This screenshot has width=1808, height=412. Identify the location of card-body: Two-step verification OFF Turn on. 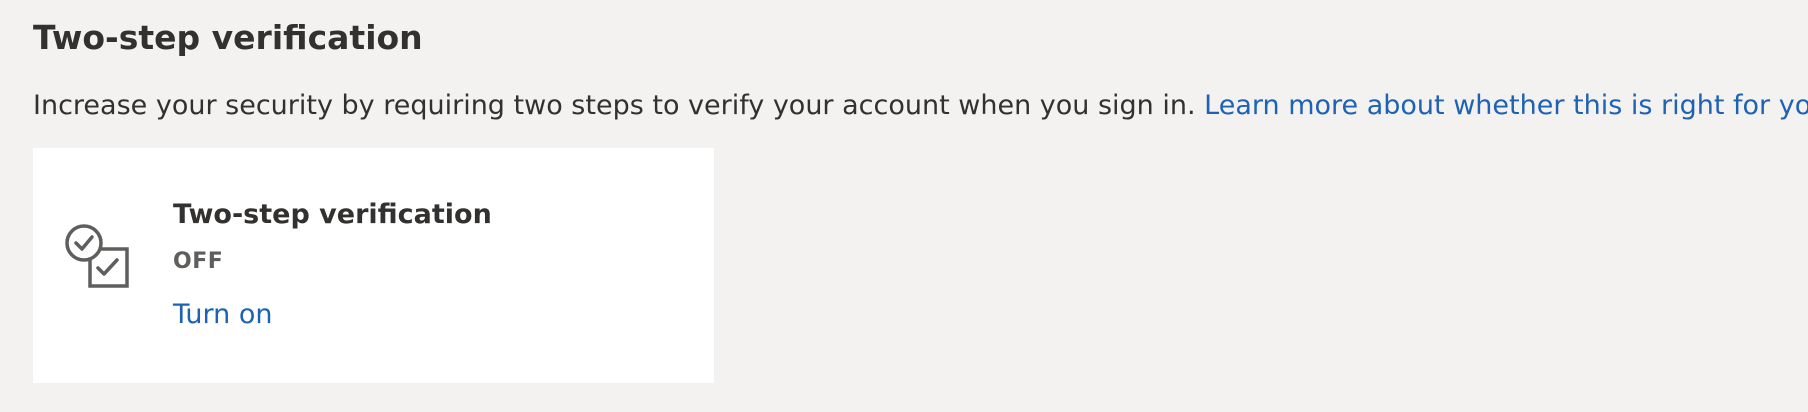
(332, 265).